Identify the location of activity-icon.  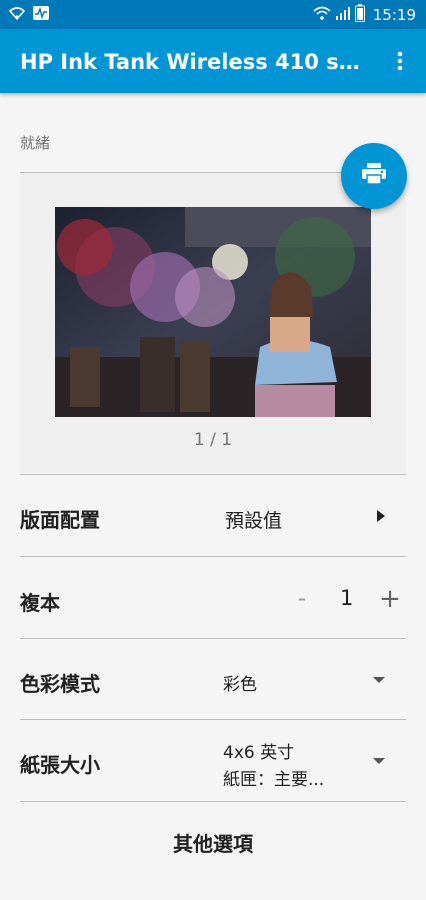
(41, 15).